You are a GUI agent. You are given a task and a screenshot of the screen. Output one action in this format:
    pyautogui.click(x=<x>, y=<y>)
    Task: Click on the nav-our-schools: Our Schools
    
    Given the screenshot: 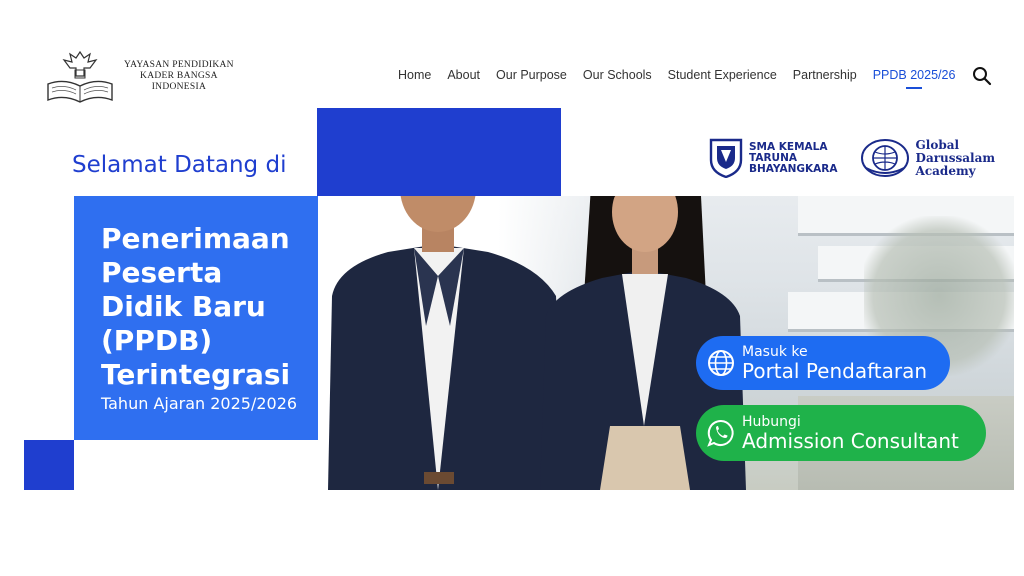 What is the action you would take?
    pyautogui.click(x=617, y=75)
    